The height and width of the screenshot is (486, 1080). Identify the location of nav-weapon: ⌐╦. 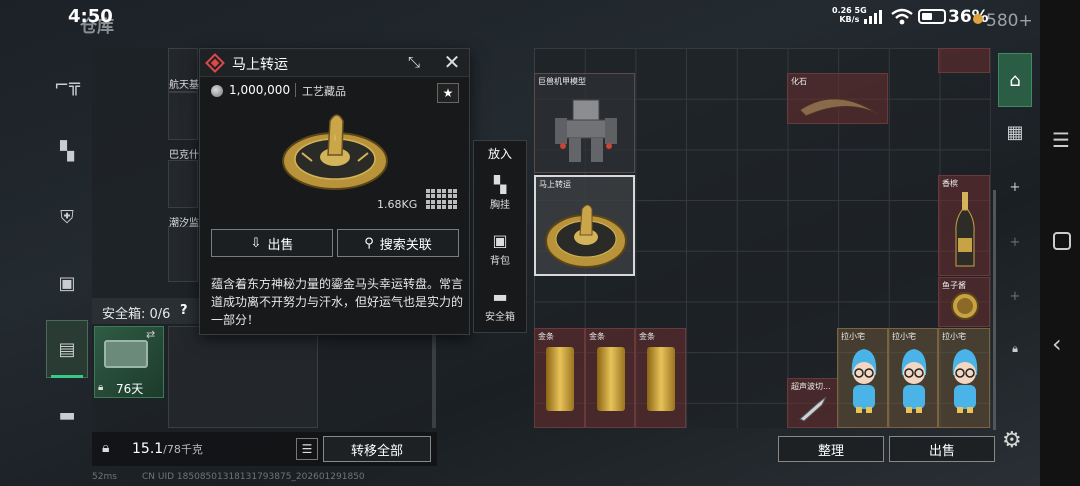
(67, 85).